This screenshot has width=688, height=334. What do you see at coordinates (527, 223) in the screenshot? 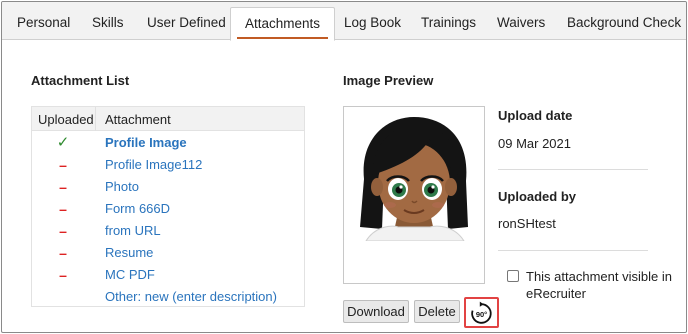
I see `uploaded-by-value: ronSHtest` at bounding box center [527, 223].